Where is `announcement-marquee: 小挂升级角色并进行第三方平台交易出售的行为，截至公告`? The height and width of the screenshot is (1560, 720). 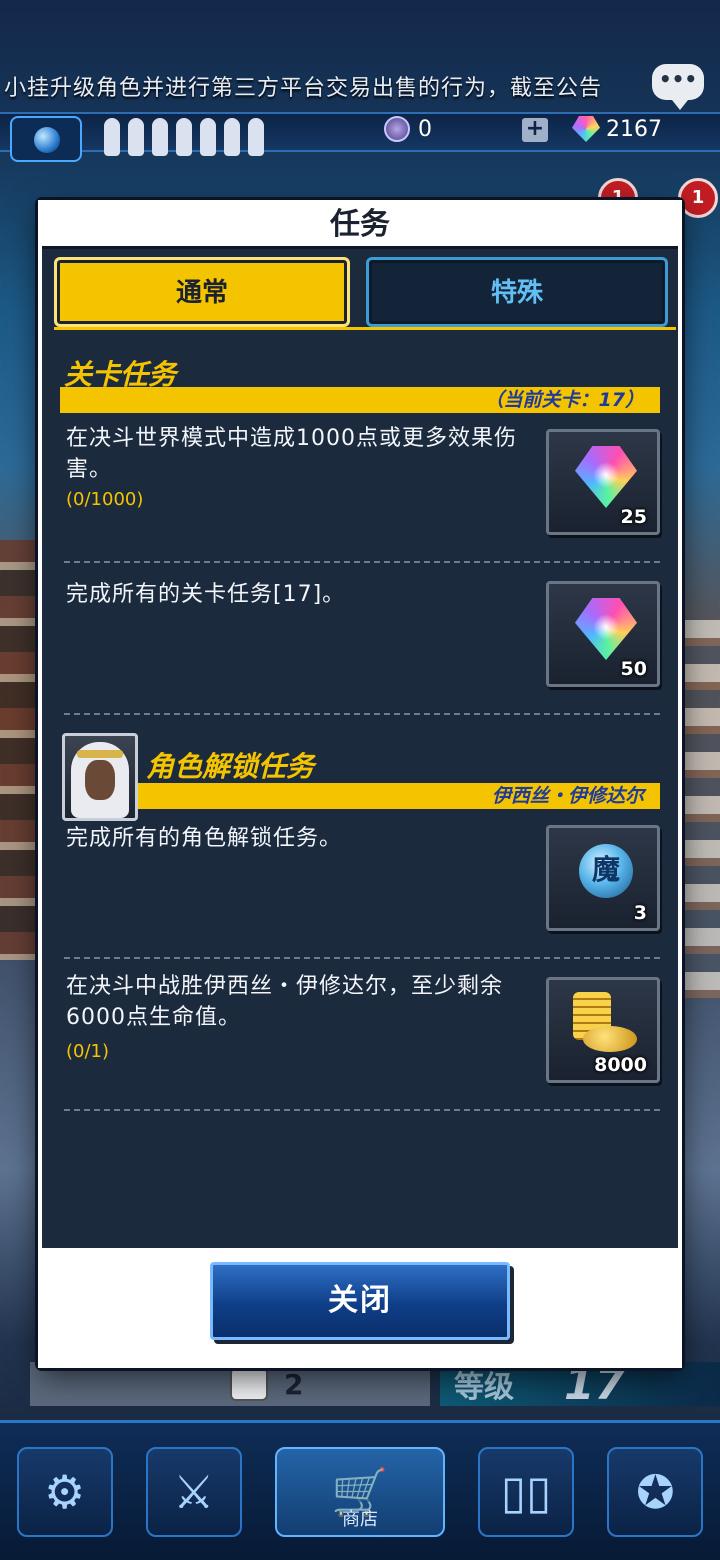 announcement-marquee: 小挂升级角色并进行第三方平台交易出售的行为，截至公告 is located at coordinates (360, 86).